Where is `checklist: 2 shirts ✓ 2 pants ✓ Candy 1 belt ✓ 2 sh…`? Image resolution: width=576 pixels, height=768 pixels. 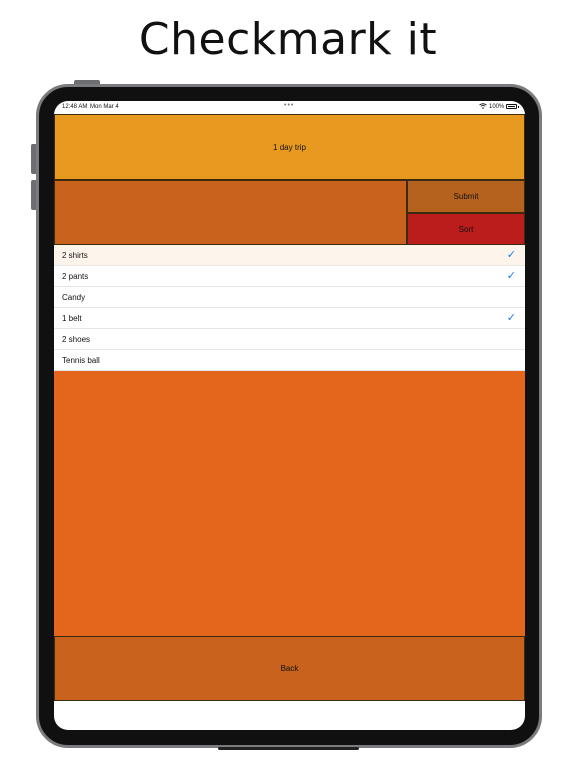
checklist: 2 shirts ✓ 2 pants ✓ Candy 1 belt ✓ 2 sh… is located at coordinates (289, 308).